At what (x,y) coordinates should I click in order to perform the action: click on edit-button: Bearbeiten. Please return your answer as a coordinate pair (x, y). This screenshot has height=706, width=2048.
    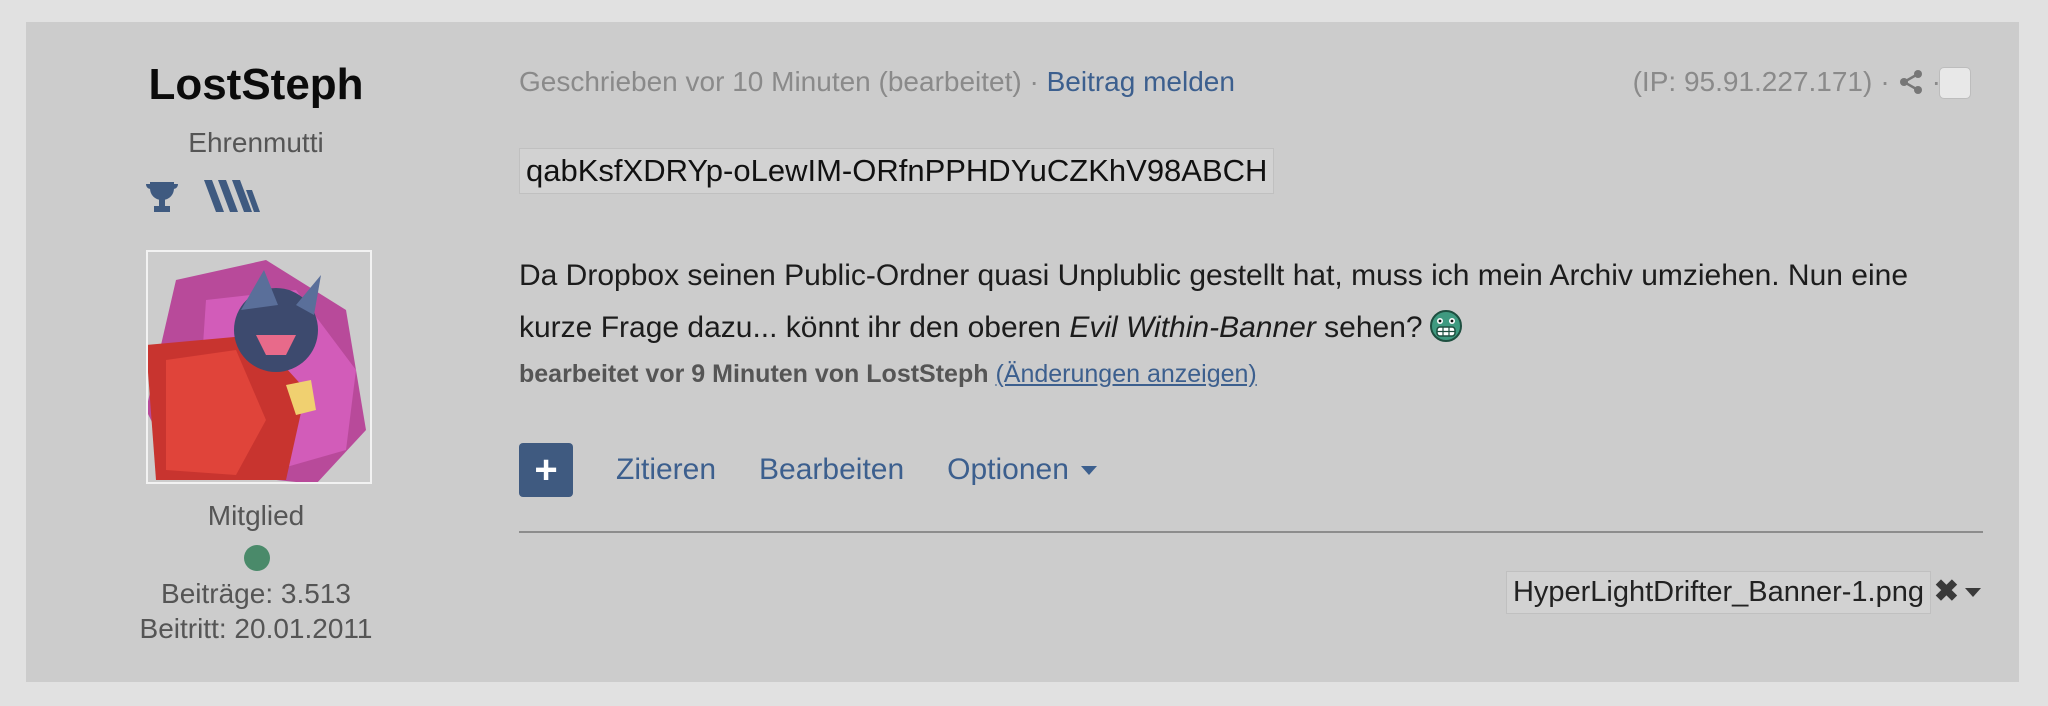
    Looking at the image, I should click on (831, 470).